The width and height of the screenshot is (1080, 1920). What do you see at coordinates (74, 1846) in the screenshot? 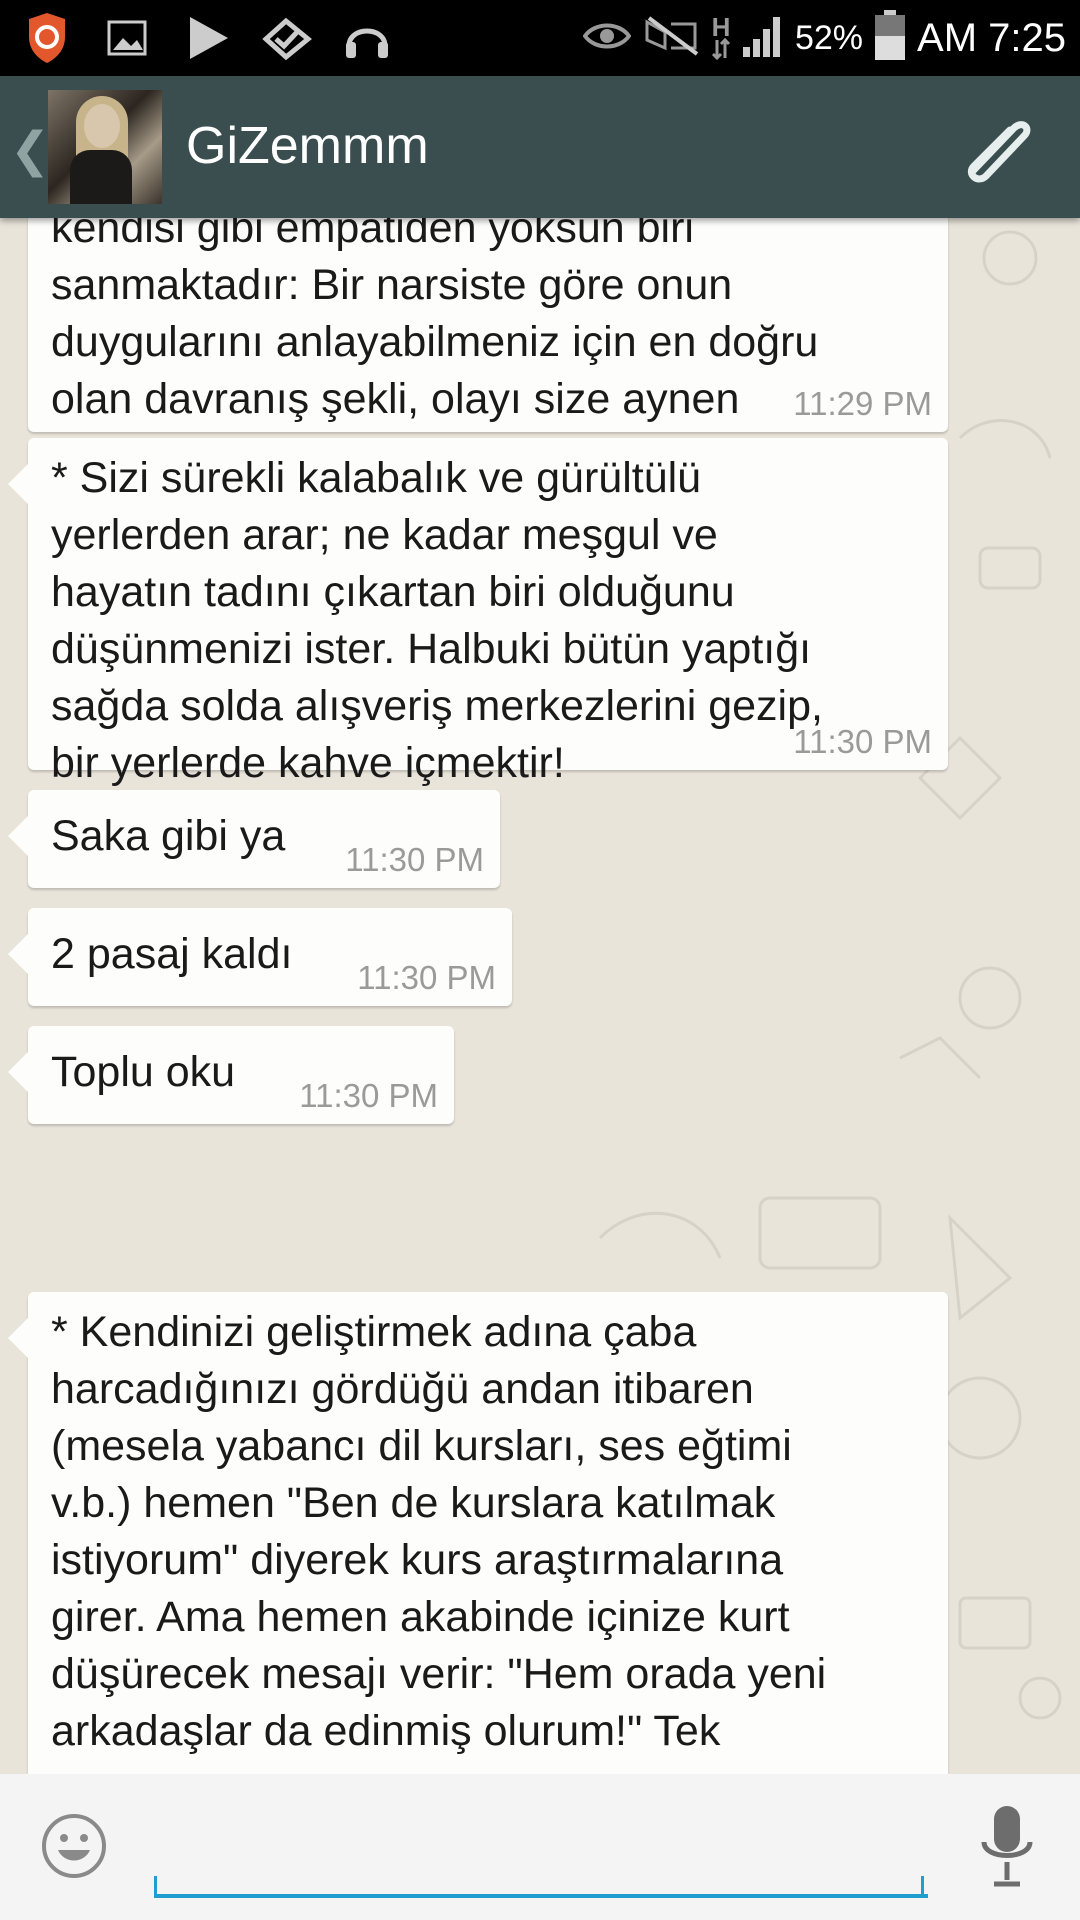
I see `emoji-icon` at bounding box center [74, 1846].